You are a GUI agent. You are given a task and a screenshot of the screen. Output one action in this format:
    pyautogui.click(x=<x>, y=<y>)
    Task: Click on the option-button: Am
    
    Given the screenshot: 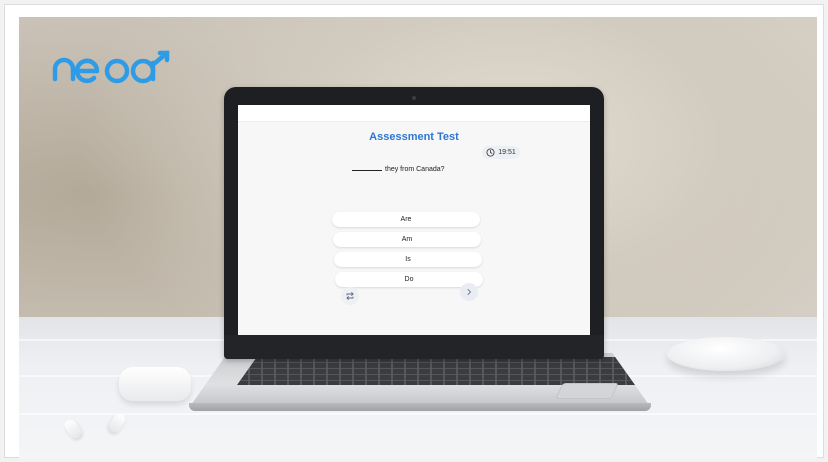 What is the action you would take?
    pyautogui.click(x=407, y=239)
    